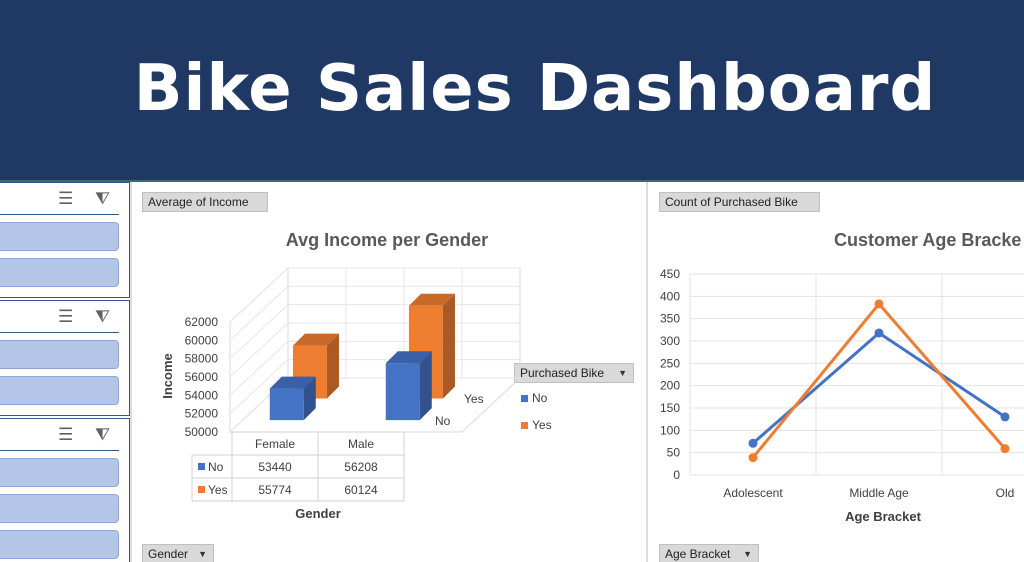 The width and height of the screenshot is (1024, 562). What do you see at coordinates (408, 386) in the screenshot?
I see `bar-no-male` at bounding box center [408, 386].